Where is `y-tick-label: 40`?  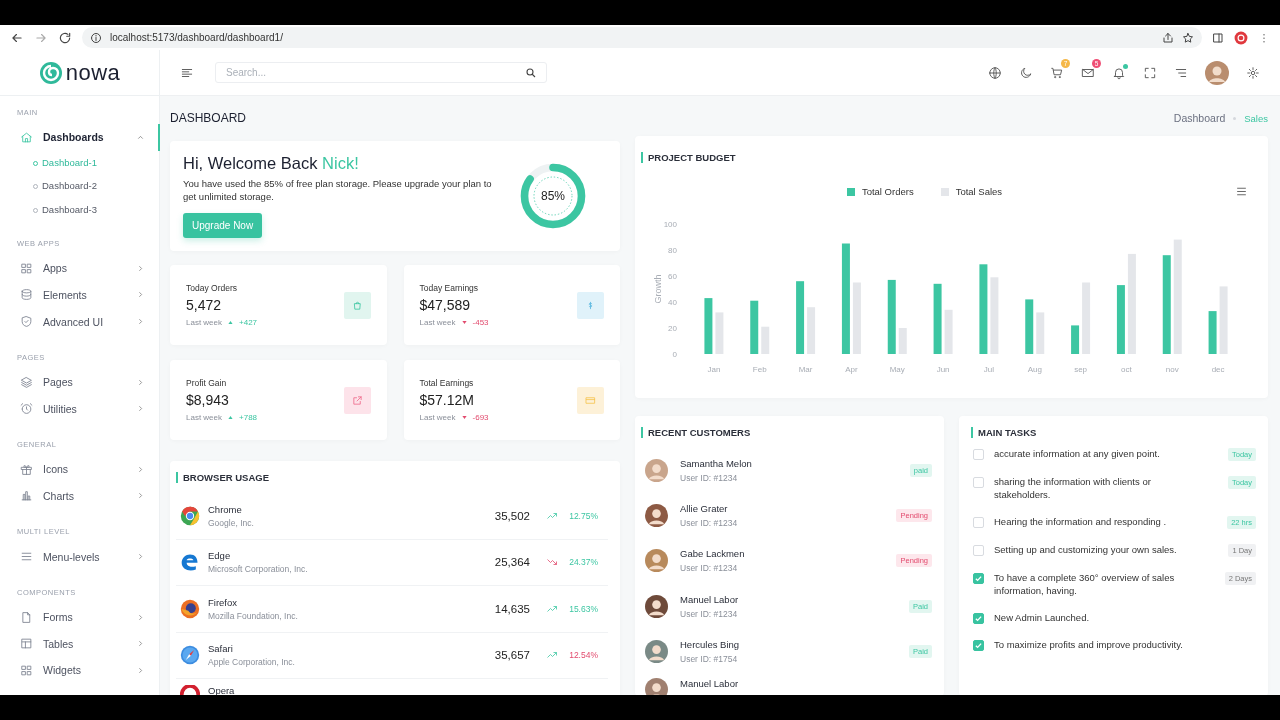 y-tick-label: 40 is located at coordinates (672, 302).